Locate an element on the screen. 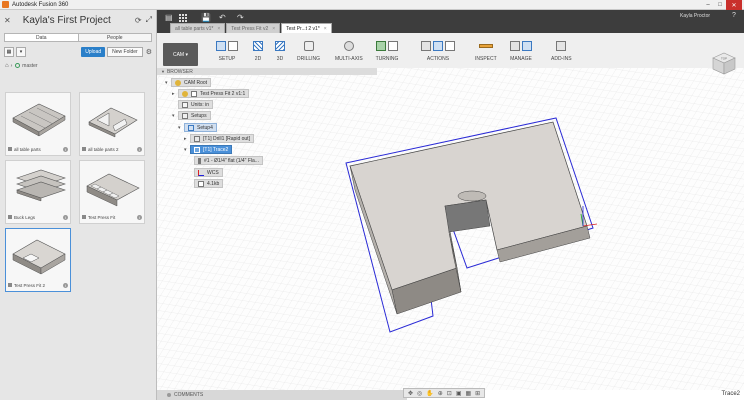 Image resolution: width=744 pixels, height=400 pixels. data-panel-tabs: Data People is located at coordinates (78, 37).